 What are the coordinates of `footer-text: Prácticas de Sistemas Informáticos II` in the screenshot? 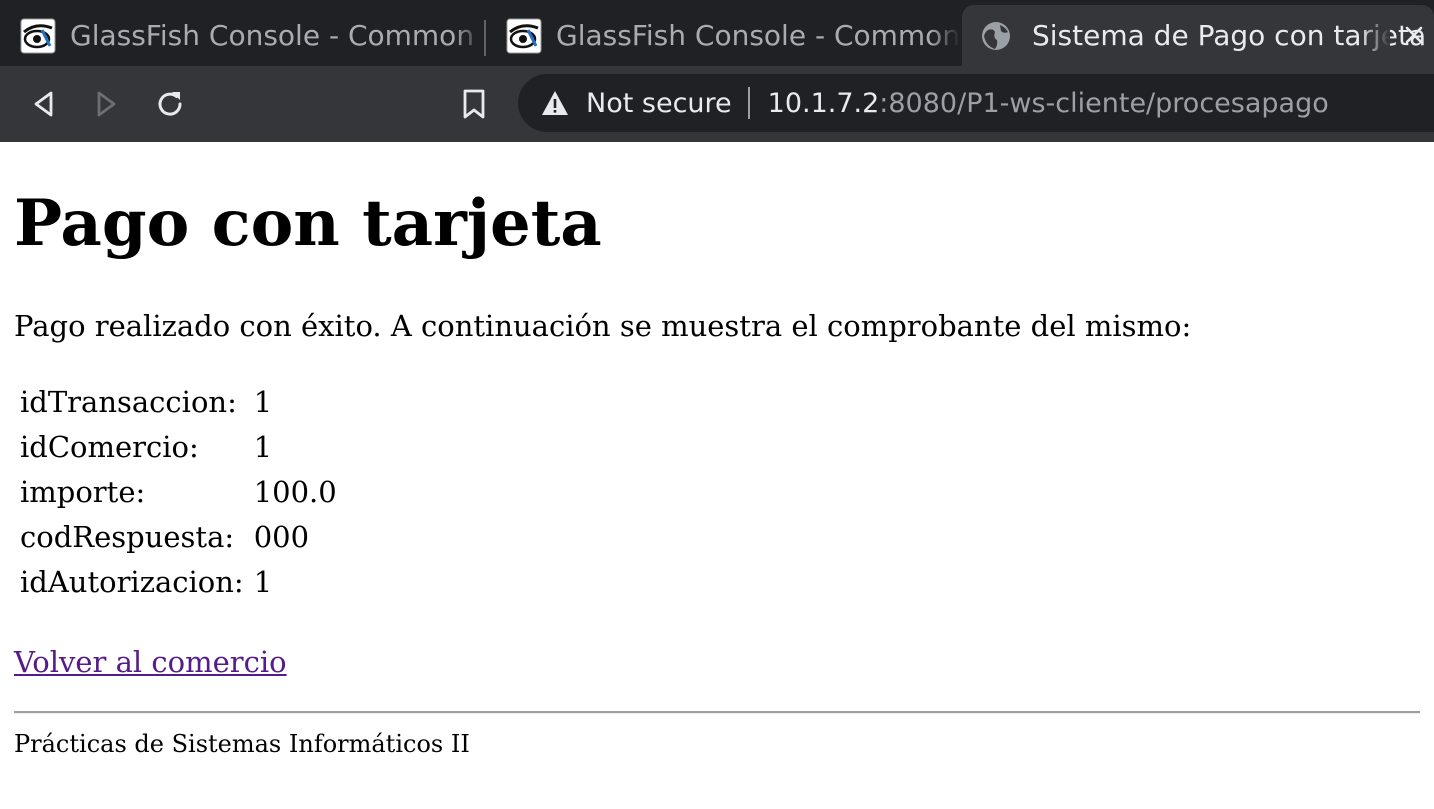 It's located at (242, 744).